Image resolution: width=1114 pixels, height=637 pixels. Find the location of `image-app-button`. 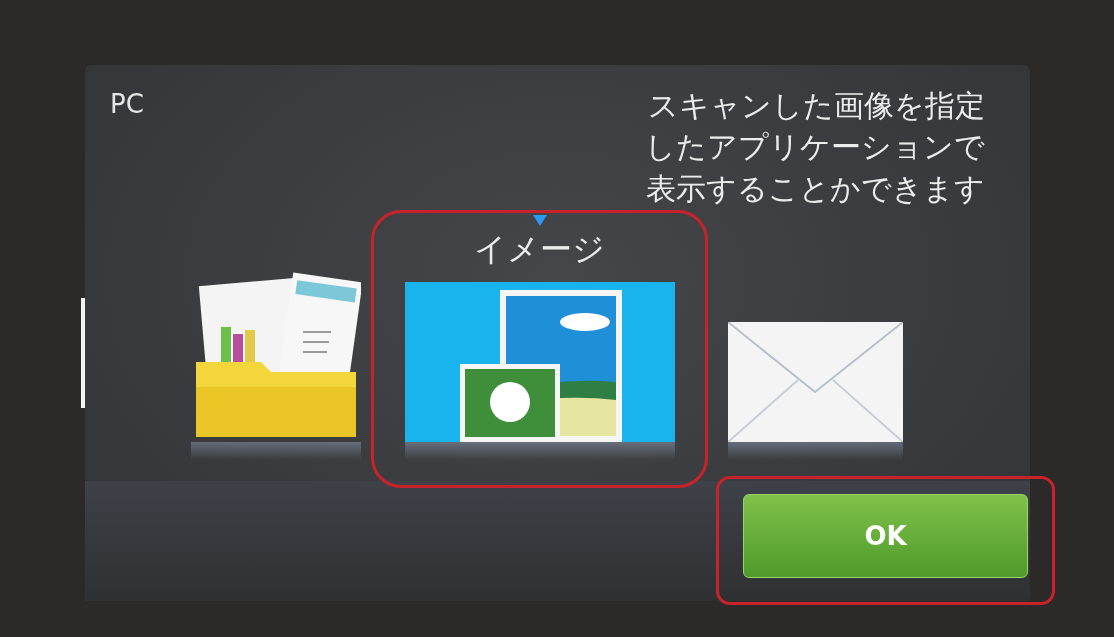

image-app-button is located at coordinates (539, 362).